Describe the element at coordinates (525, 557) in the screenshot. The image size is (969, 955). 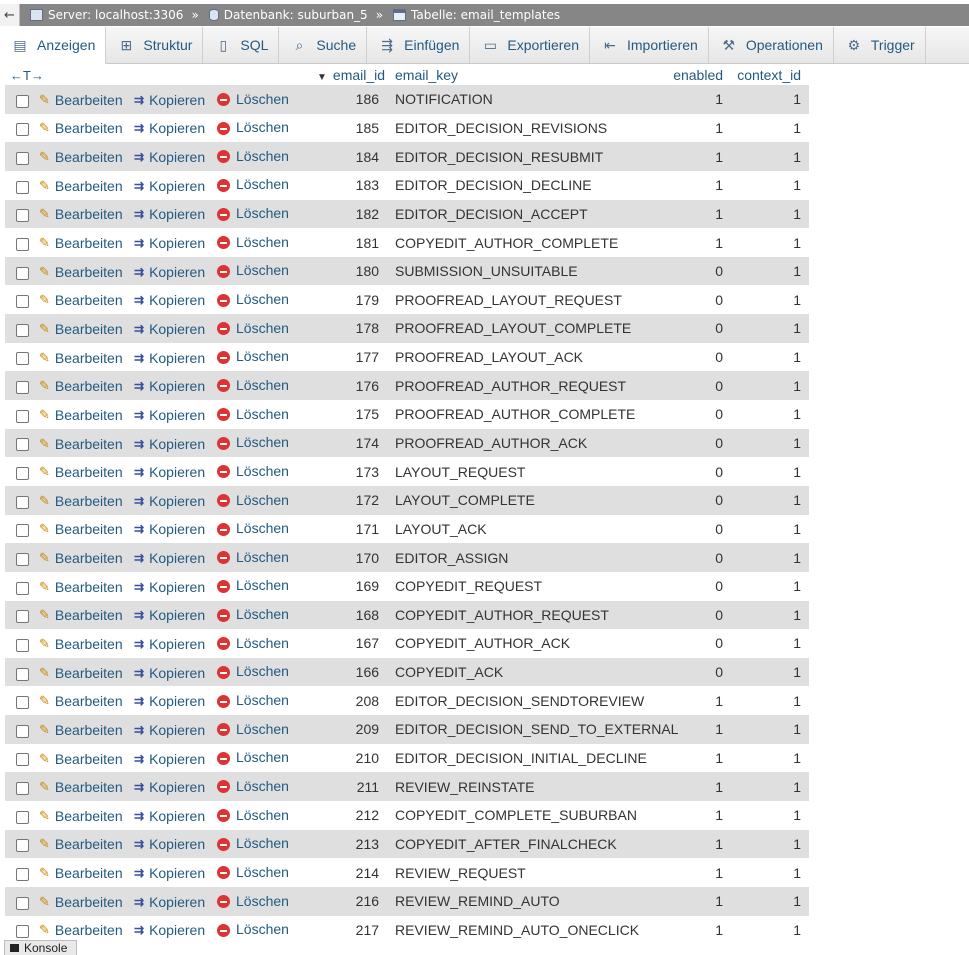
I see `cell-email-key: EDITOR_ASSIGN` at that location.